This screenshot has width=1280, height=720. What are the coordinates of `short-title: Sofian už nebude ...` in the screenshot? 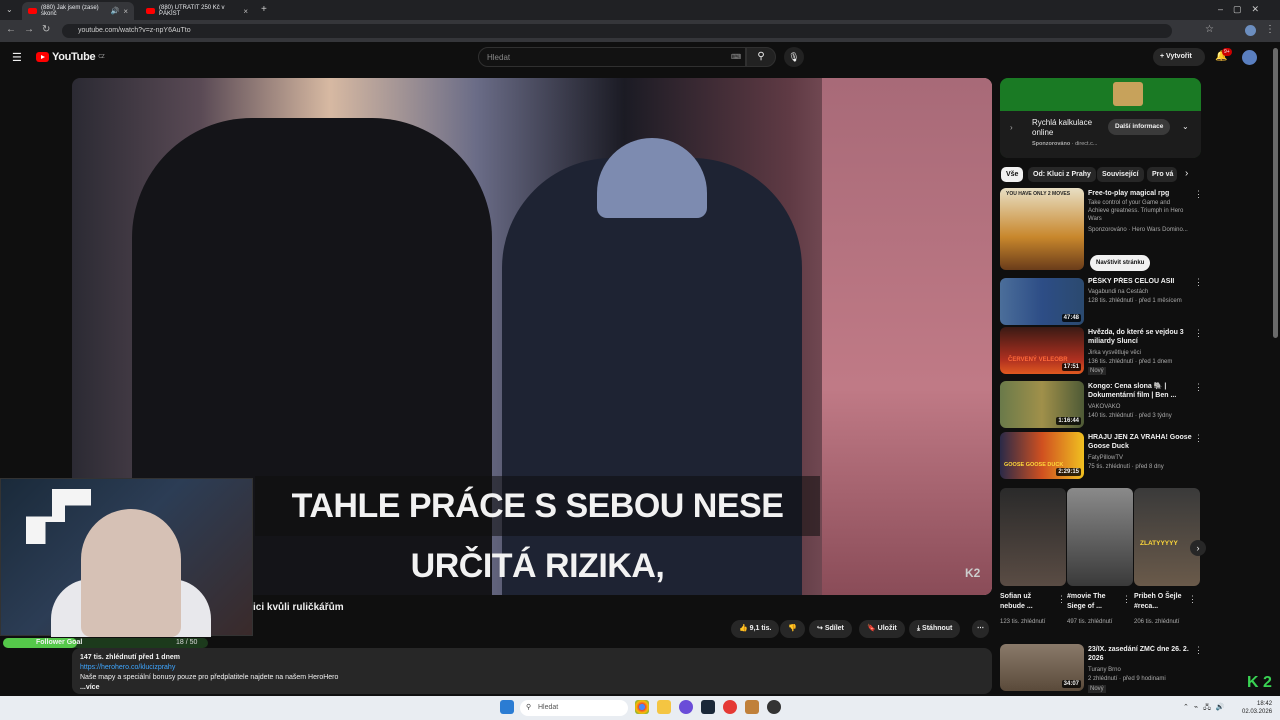 It's located at (1027, 602).